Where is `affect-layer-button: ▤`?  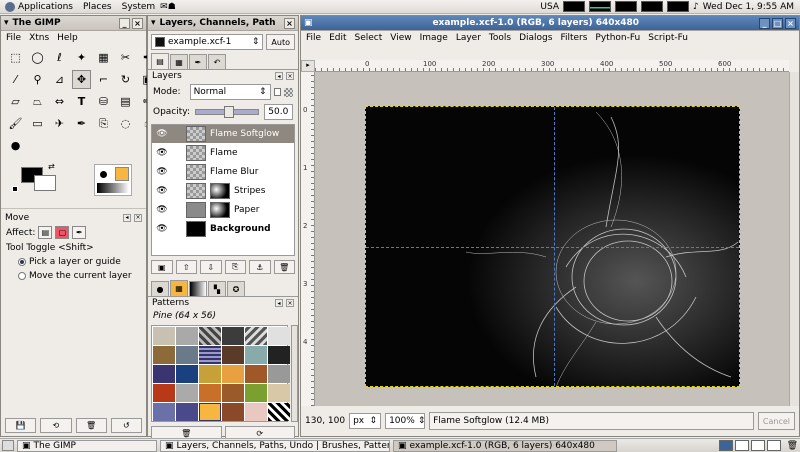 affect-layer-button: ▤ is located at coordinates (45, 232).